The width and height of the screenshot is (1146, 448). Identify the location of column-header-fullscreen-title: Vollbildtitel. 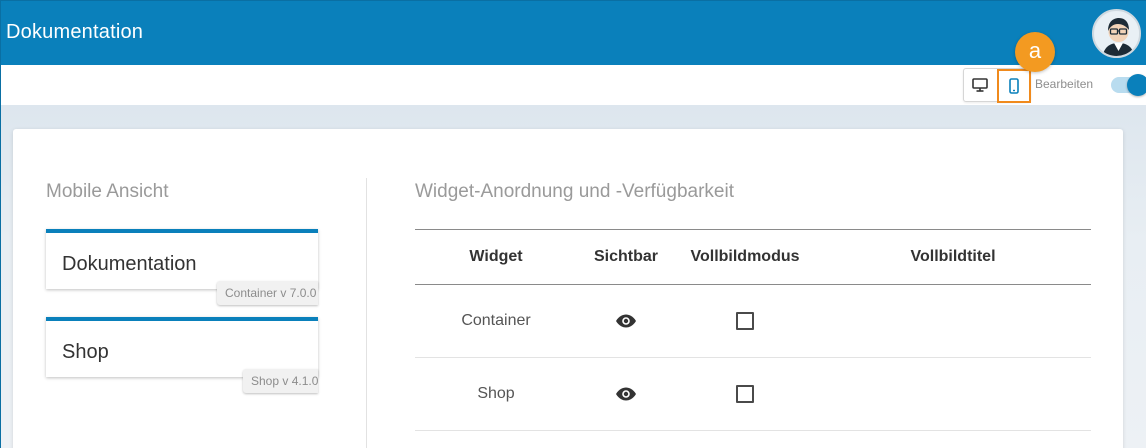
(953, 256).